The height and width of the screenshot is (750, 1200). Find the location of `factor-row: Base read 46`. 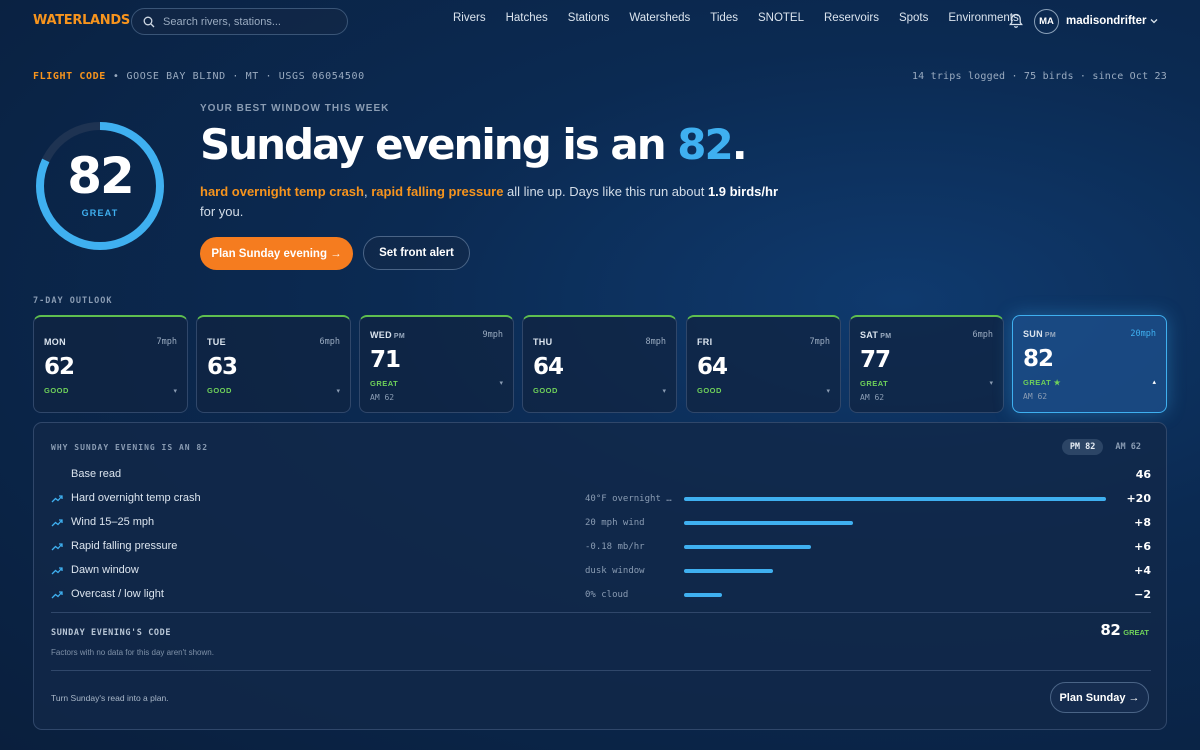

factor-row: Base read 46 is located at coordinates (601, 475).